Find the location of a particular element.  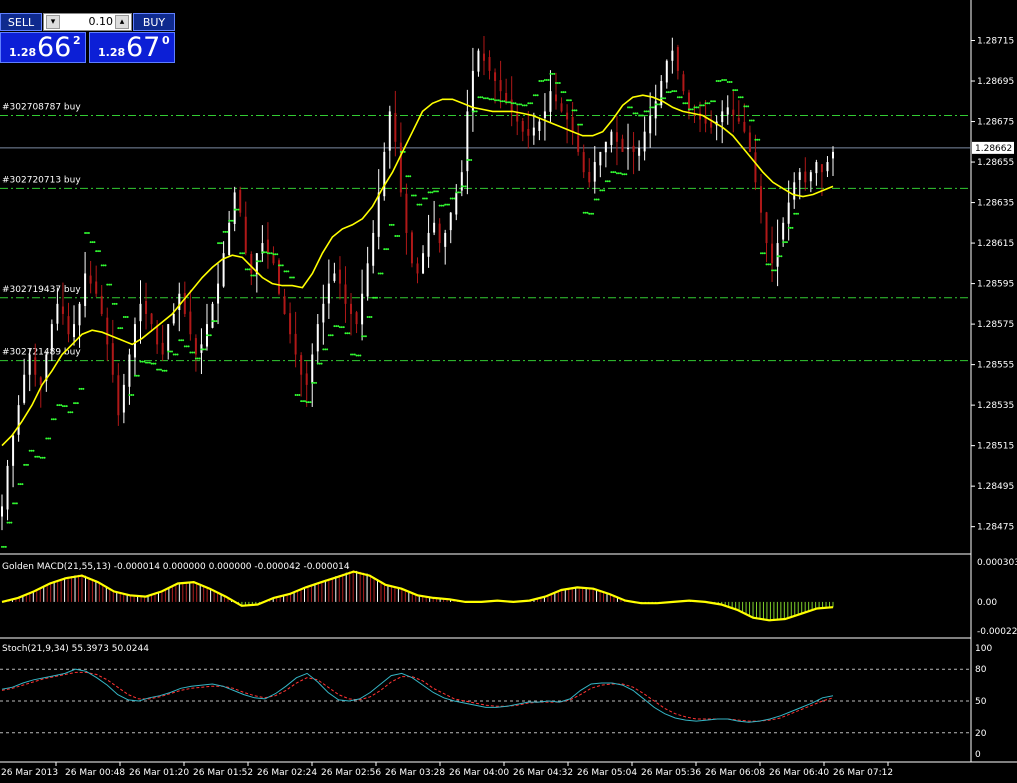

macd-tick-label: -0.000221 is located at coordinates (997, 632).